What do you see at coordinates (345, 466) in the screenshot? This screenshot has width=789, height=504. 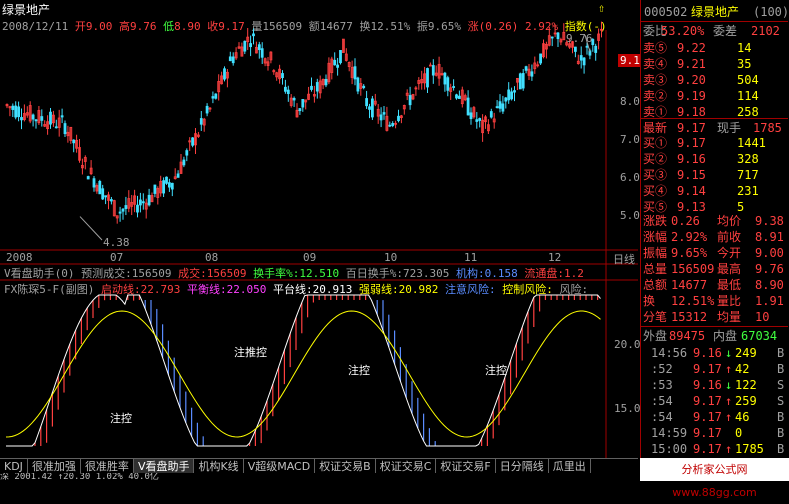 I see `tab-6: 权证交易B` at bounding box center [345, 466].